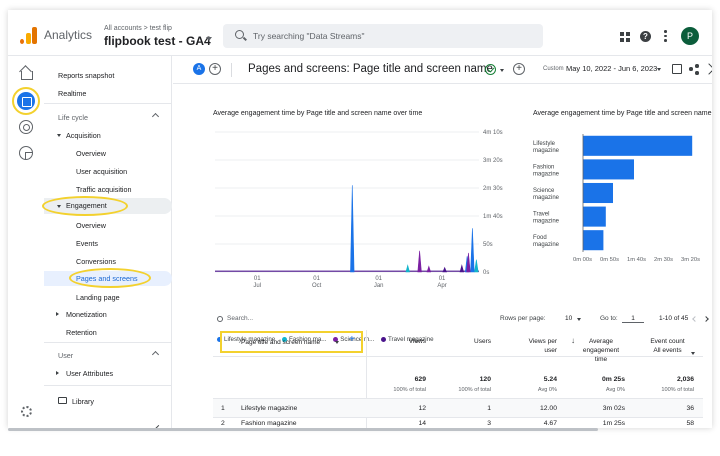 This screenshot has height=456, width=720. What do you see at coordinates (541, 215) in the screenshot?
I see `category-label: Travel` at bounding box center [541, 215].